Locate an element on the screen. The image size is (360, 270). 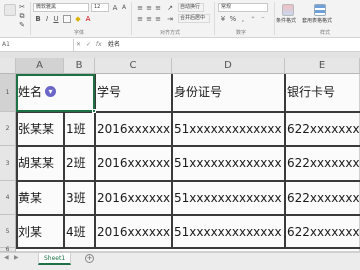
cell-b2: 1班 is located at coordinates (79, 129).